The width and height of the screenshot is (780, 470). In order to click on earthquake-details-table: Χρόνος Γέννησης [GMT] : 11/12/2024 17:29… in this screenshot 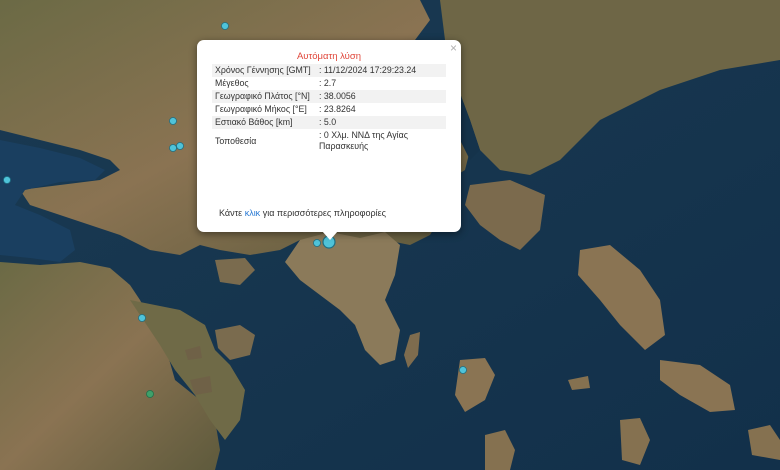, I will do `click(329, 108)`.